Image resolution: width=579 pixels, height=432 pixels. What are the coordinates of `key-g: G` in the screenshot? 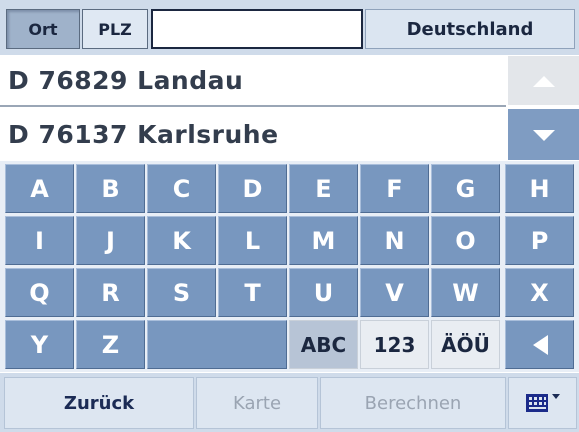 It's located at (465, 188).